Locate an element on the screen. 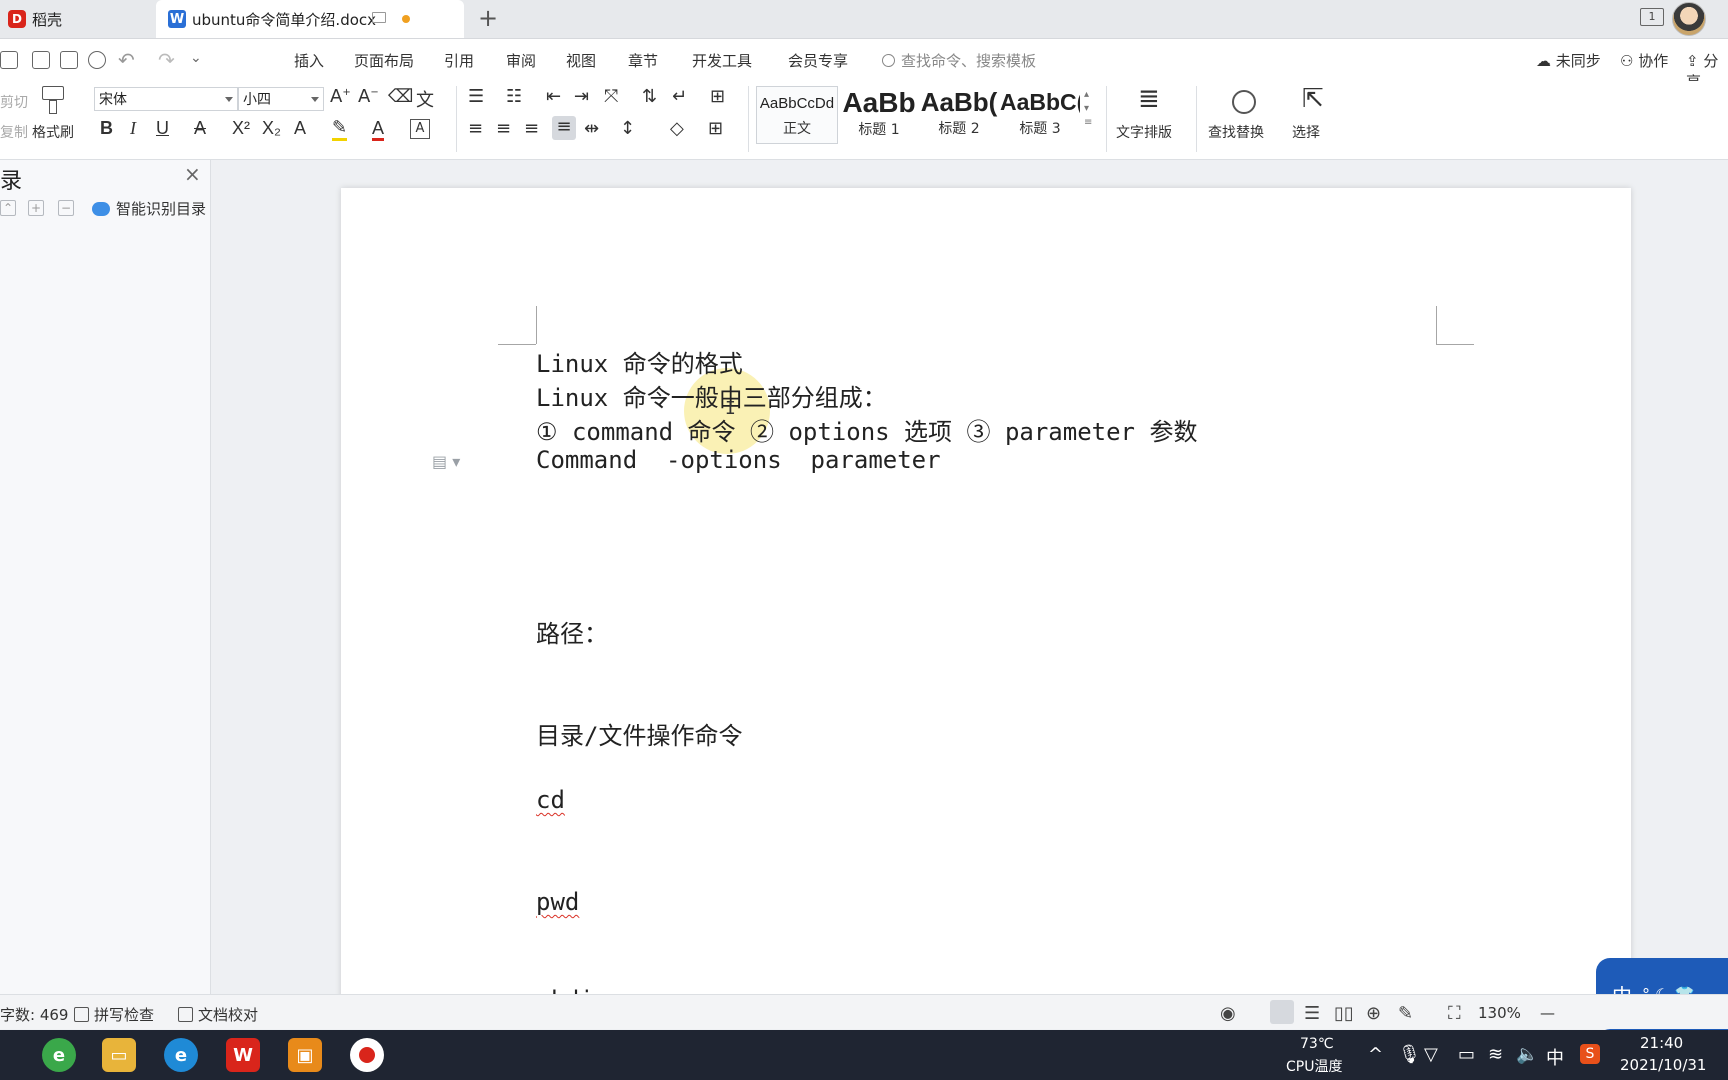 The width and height of the screenshot is (1728, 1080). tab-references: 引用 is located at coordinates (459, 60).